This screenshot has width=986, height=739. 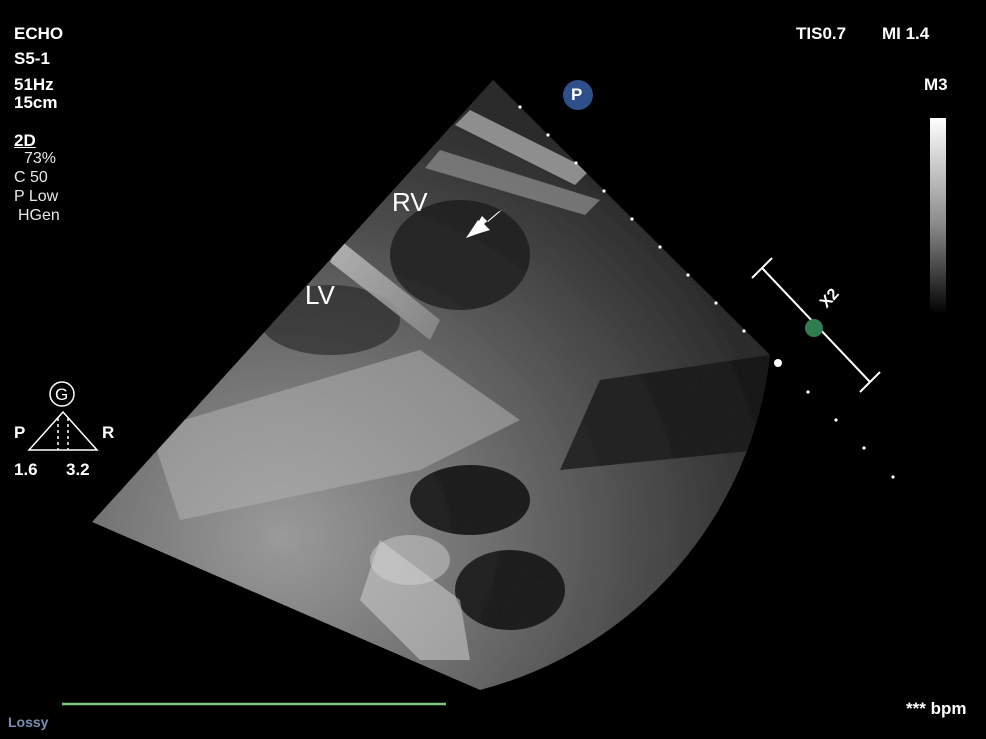 I want to click on rv-label: RV, so click(x=410, y=202).